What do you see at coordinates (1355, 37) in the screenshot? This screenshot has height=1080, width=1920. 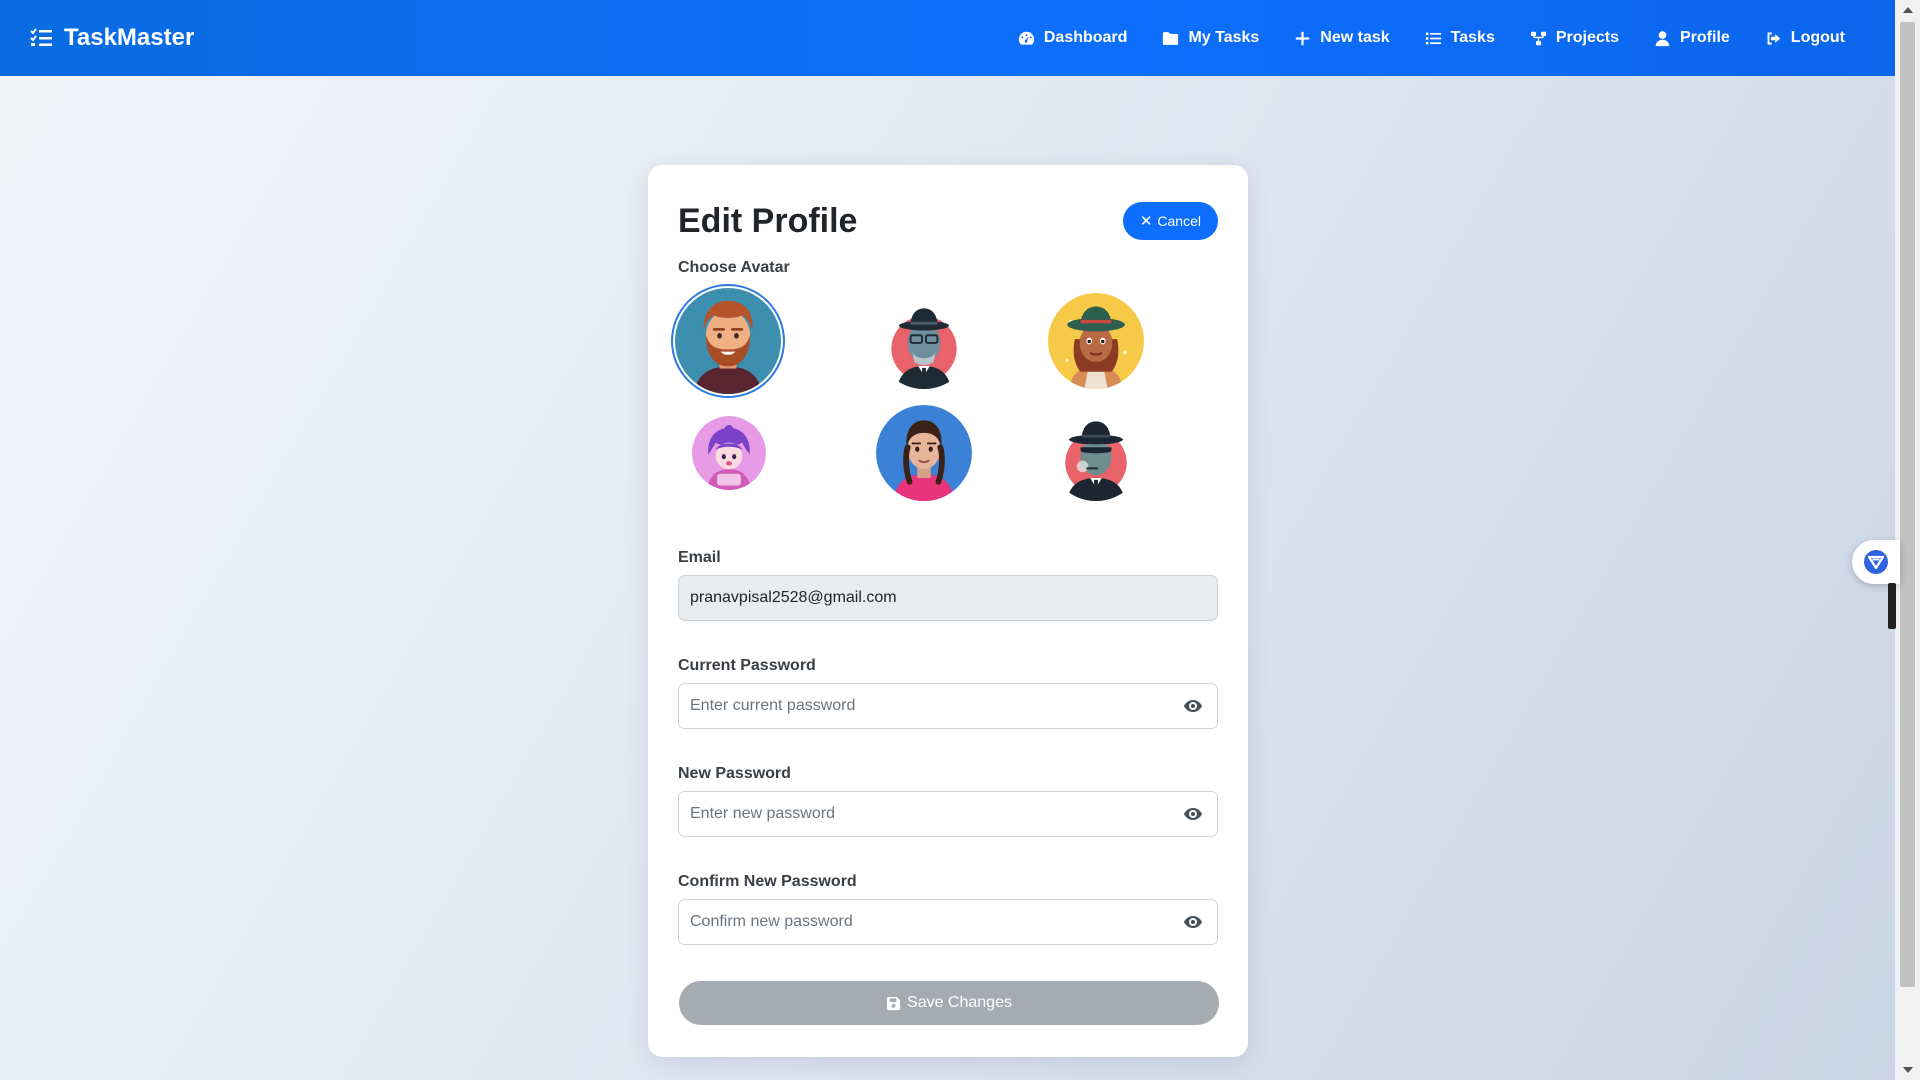 I see `nav-label: New task` at bounding box center [1355, 37].